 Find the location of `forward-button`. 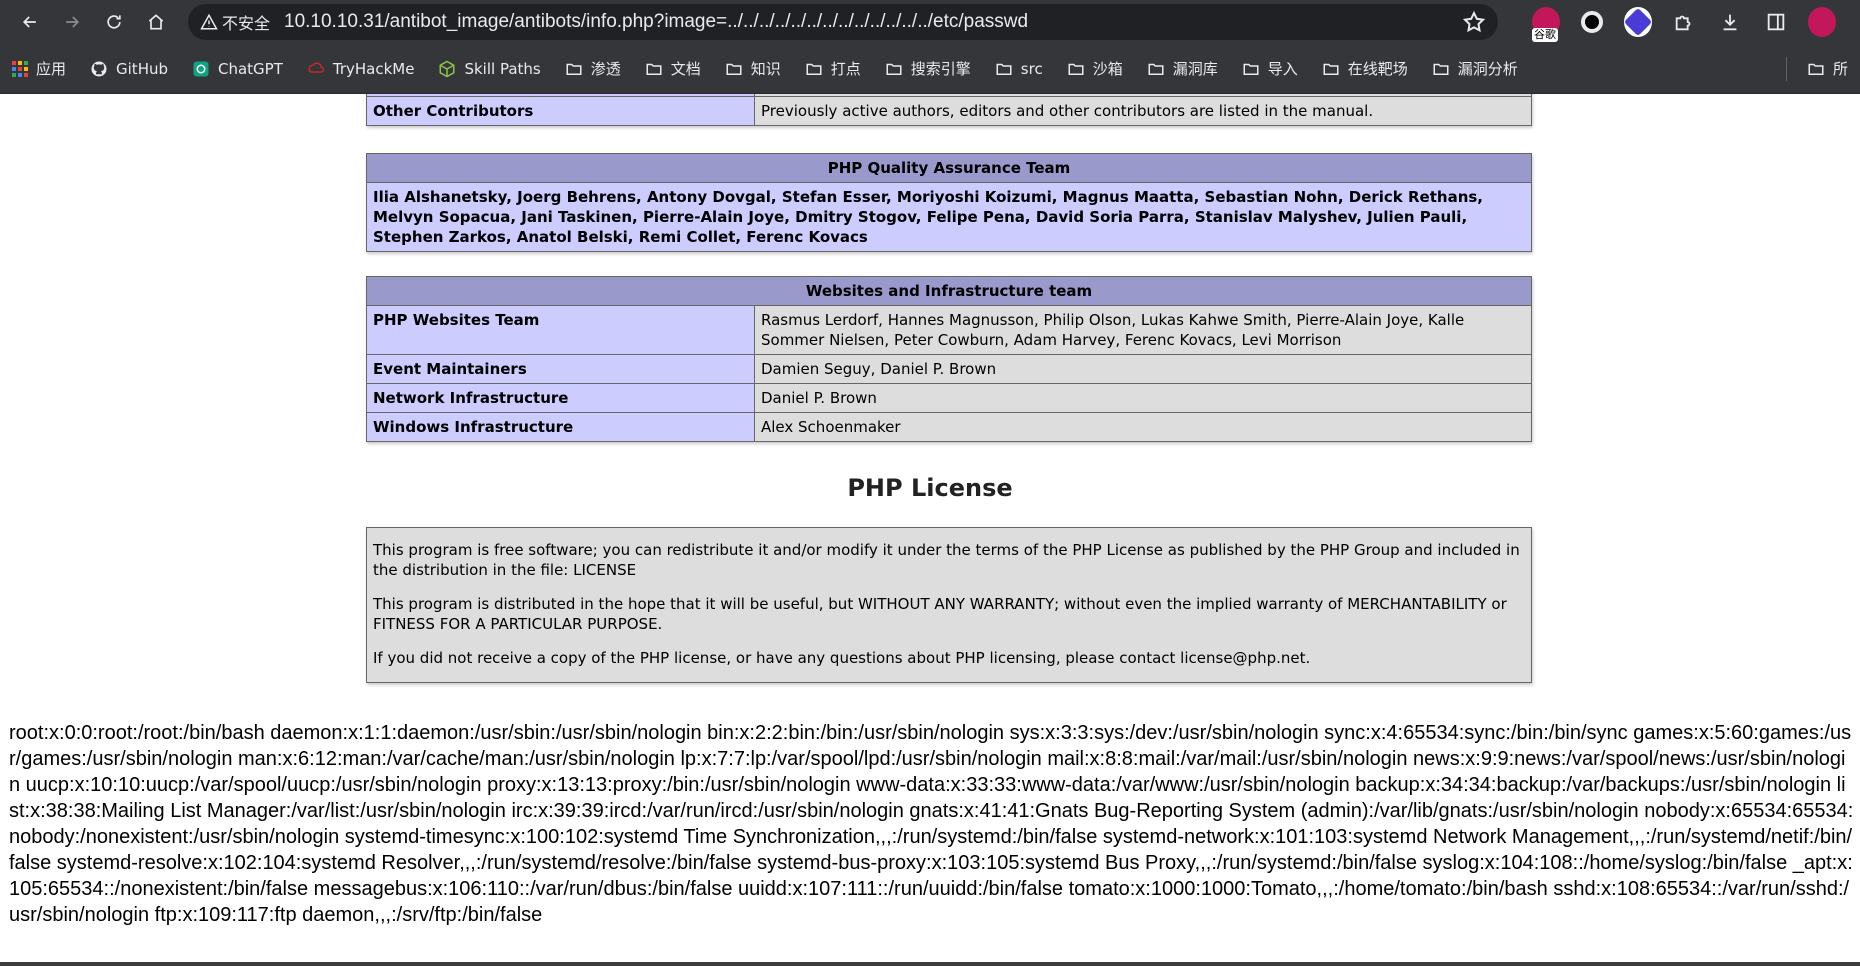

forward-button is located at coordinates (72, 22).